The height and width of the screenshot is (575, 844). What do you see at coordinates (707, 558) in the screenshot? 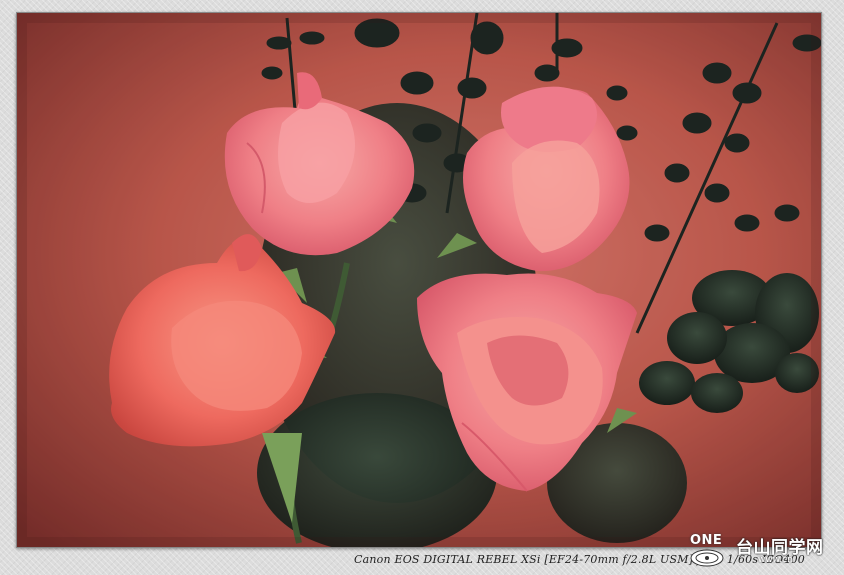
I see `watermark-seal-icon` at bounding box center [707, 558].